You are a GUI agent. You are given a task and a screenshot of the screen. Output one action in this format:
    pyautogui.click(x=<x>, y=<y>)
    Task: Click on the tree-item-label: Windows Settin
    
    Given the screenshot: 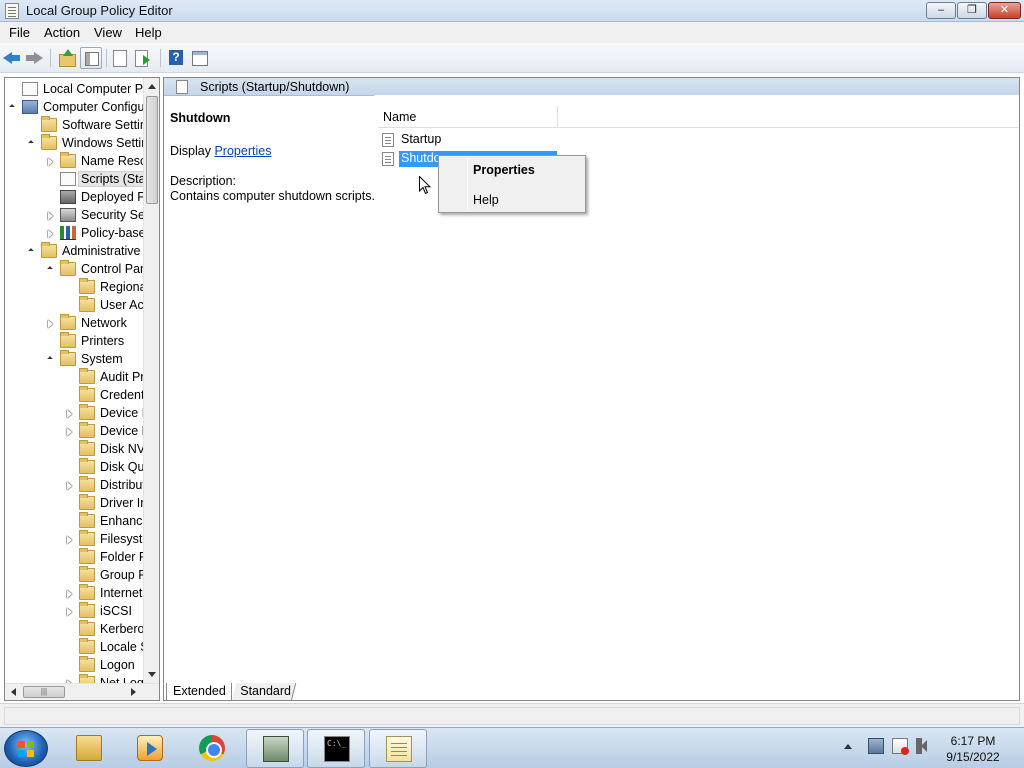 What is the action you would take?
    pyautogui.click(x=105, y=143)
    